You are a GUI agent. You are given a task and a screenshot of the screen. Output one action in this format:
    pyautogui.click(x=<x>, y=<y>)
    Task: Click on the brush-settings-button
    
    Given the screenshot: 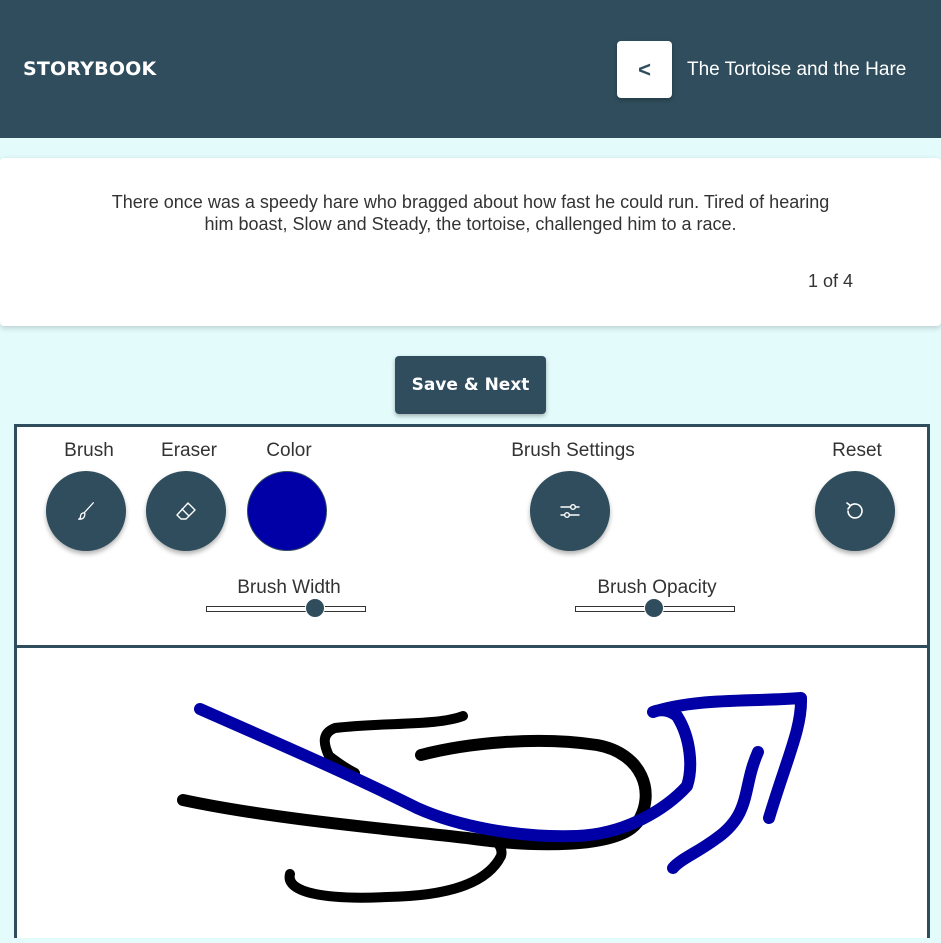 What is the action you would take?
    pyautogui.click(x=570, y=511)
    